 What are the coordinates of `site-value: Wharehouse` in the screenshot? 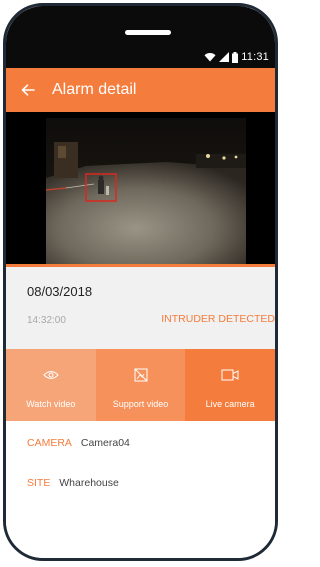 It's located at (89, 483).